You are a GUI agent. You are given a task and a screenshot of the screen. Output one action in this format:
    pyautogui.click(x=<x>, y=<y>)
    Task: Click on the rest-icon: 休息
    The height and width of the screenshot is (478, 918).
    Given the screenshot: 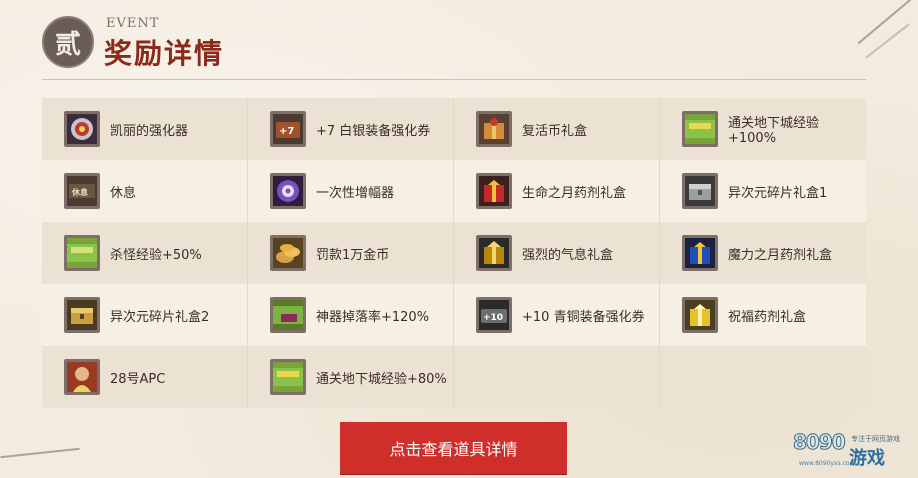 What is the action you would take?
    pyautogui.click(x=82, y=191)
    